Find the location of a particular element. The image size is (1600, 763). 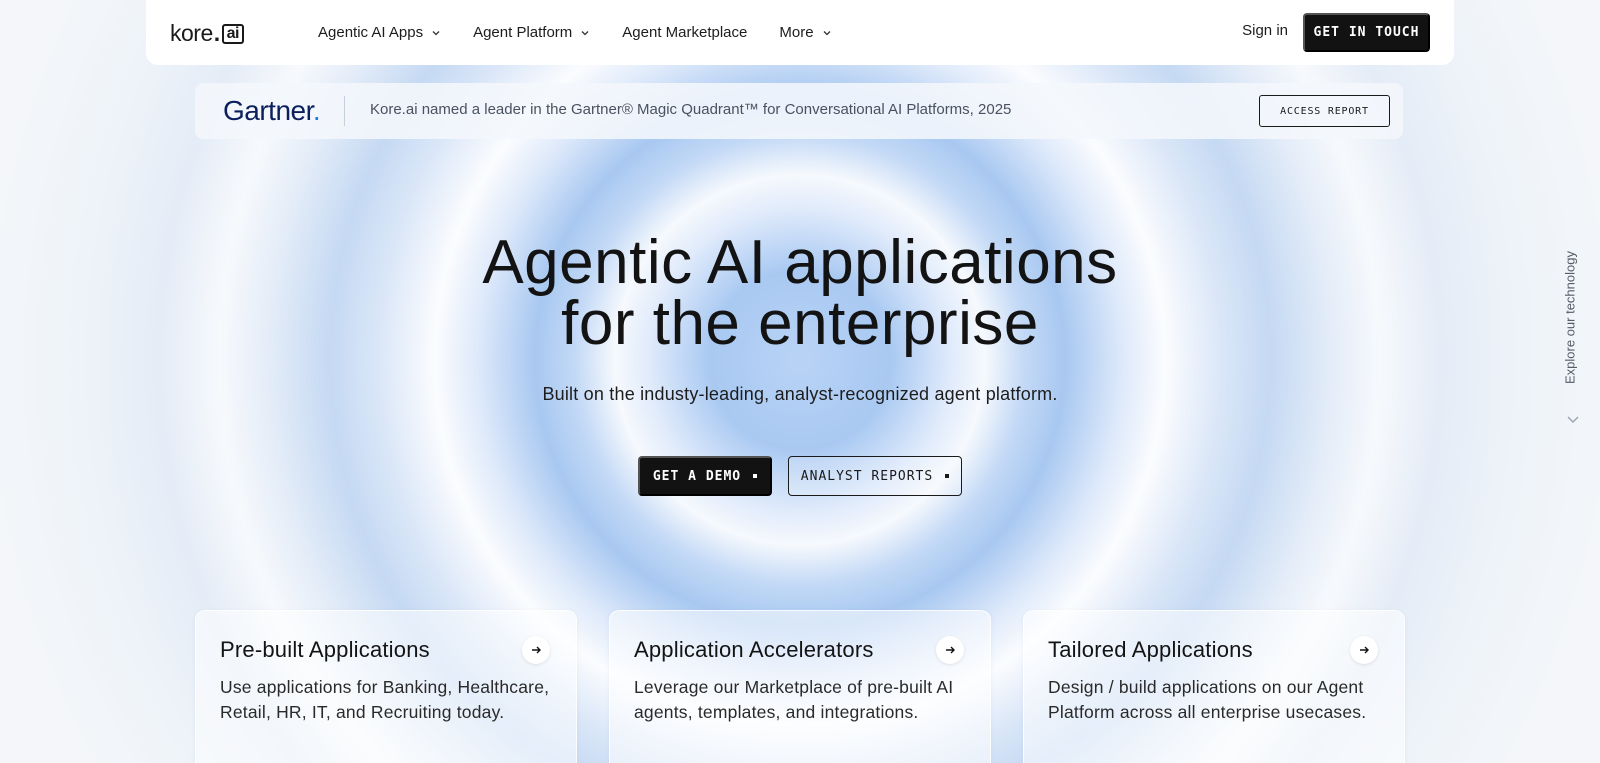

gartner-logo: Gartner. is located at coordinates (272, 110).